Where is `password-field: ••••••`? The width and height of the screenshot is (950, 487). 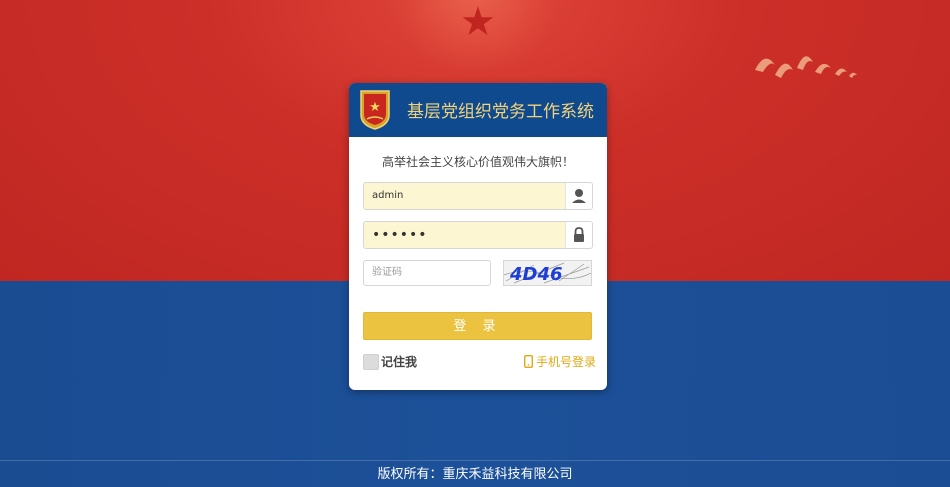
password-field: •••••• is located at coordinates (478, 235).